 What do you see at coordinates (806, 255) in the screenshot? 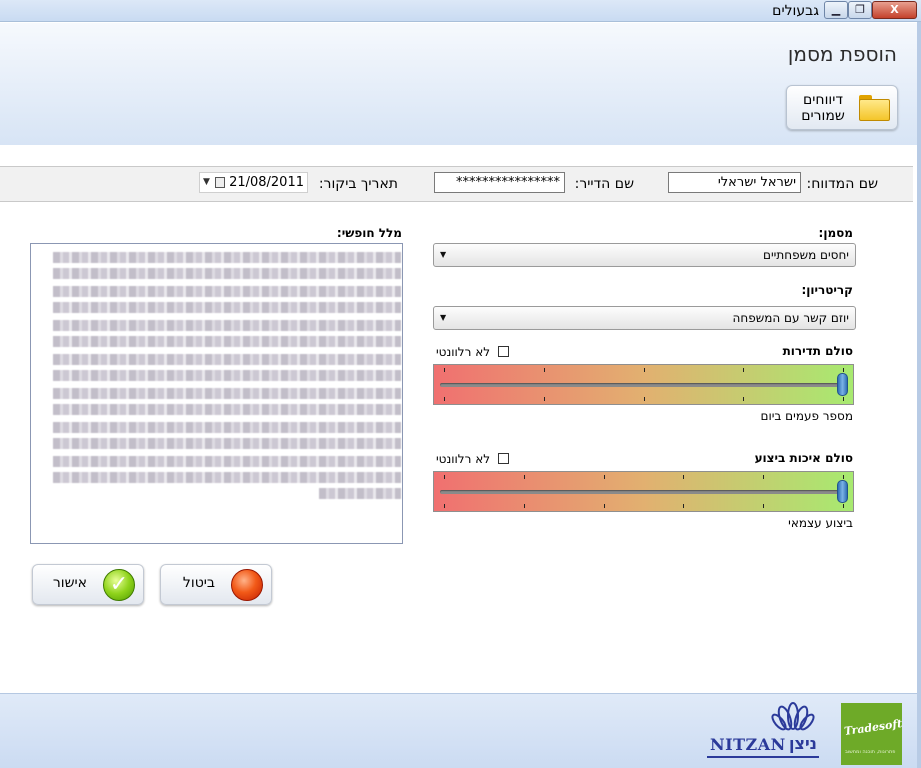
I see `marker-selected-value: יחסים משפחתיים` at bounding box center [806, 255].